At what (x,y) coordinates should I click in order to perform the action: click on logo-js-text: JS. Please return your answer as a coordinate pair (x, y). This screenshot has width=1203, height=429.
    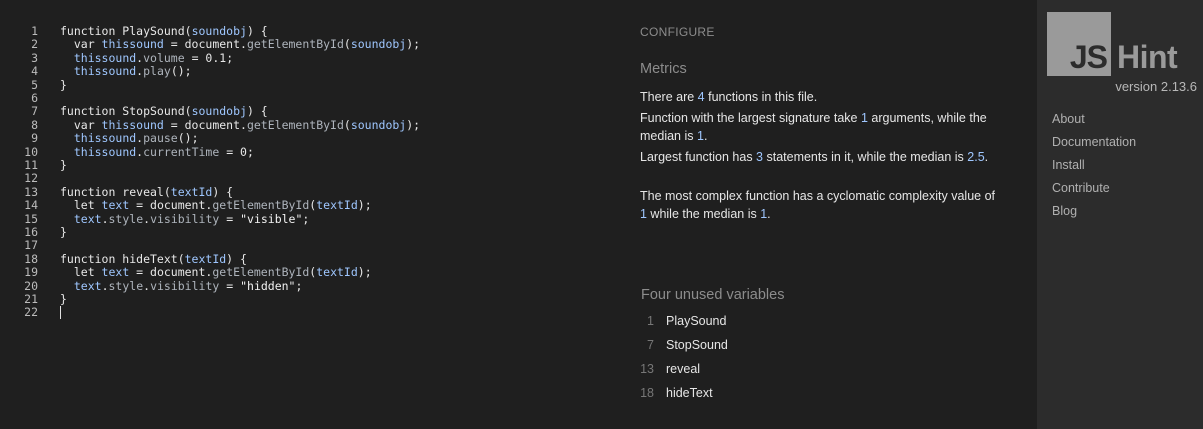
    Looking at the image, I should click on (1088, 57).